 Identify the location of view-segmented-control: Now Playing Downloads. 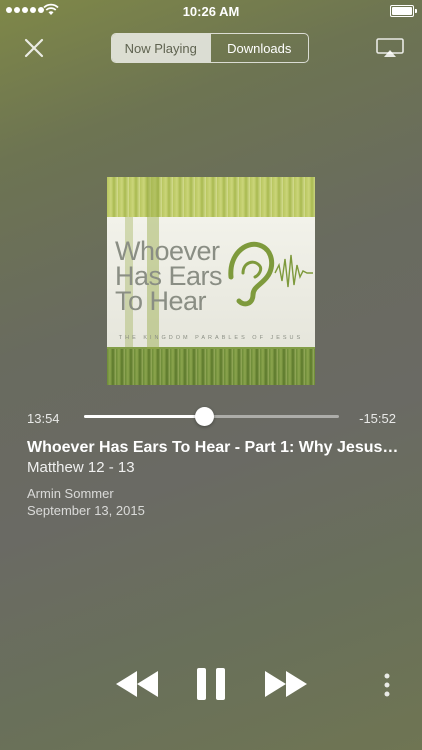
(210, 48).